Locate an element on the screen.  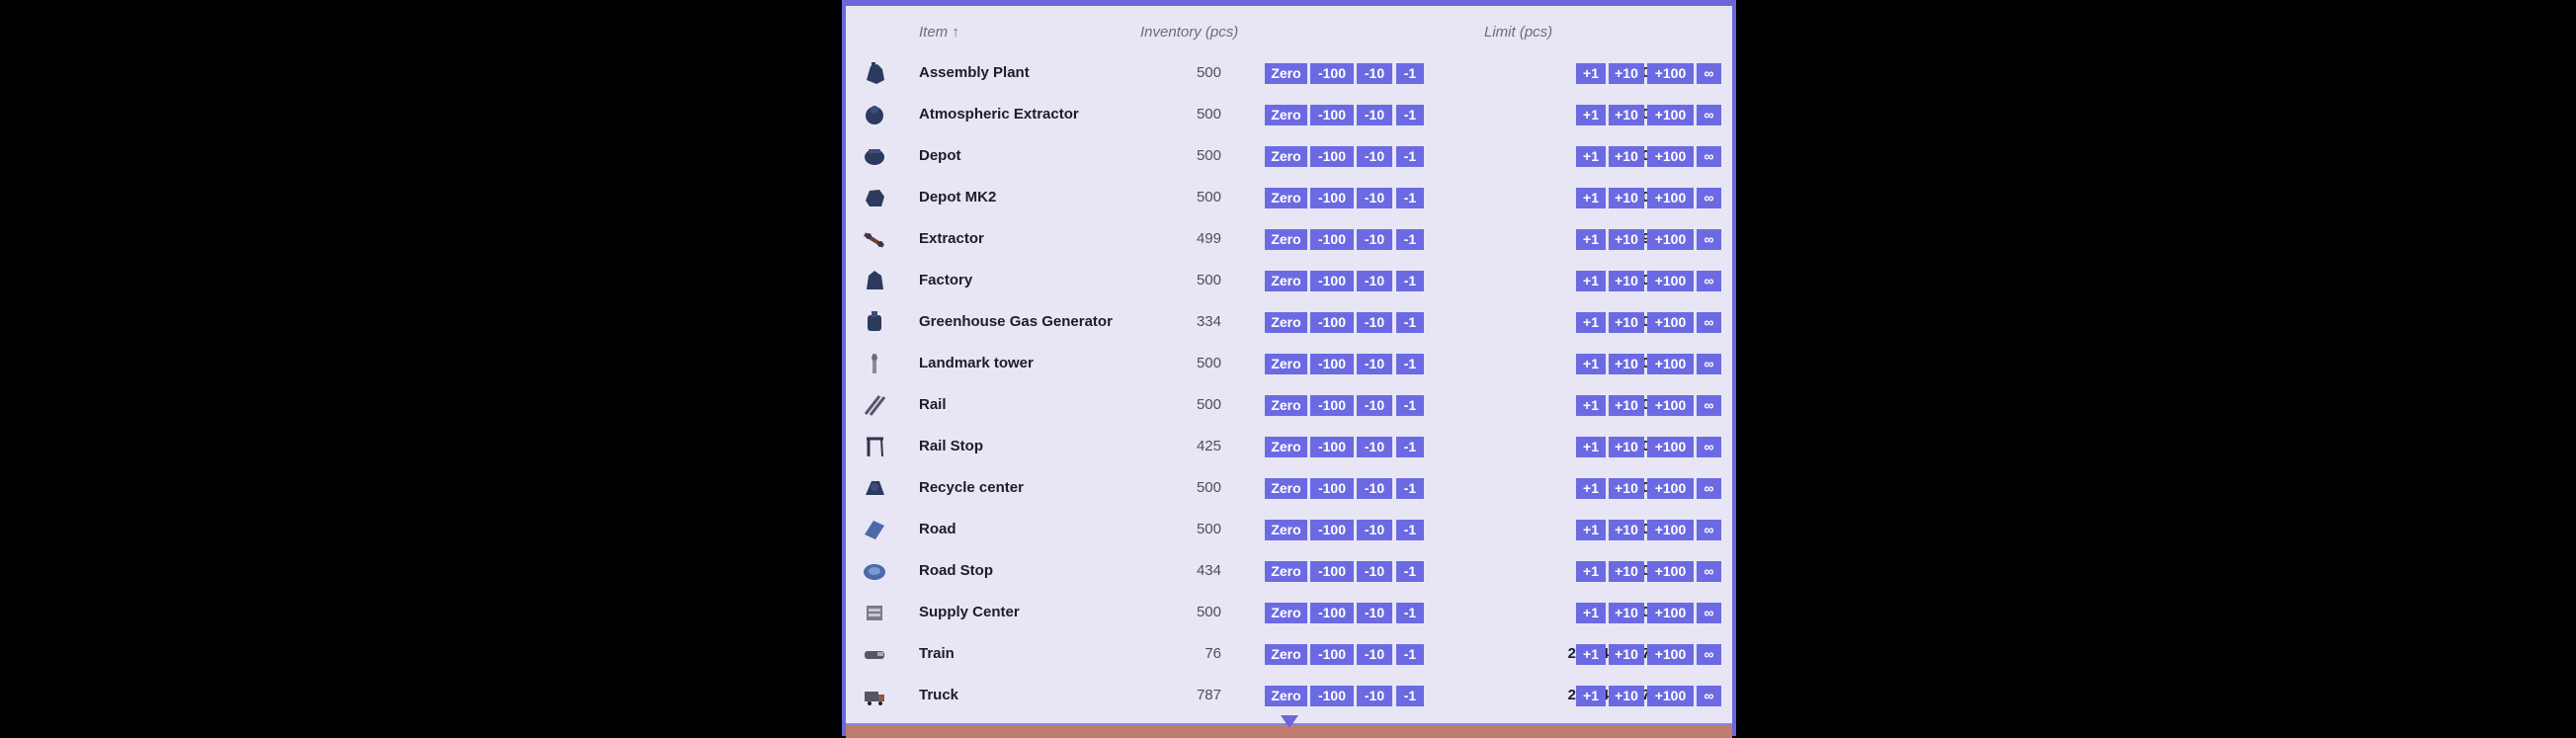
column-header-inventory: Inventory (pcs) is located at coordinates (1189, 32).